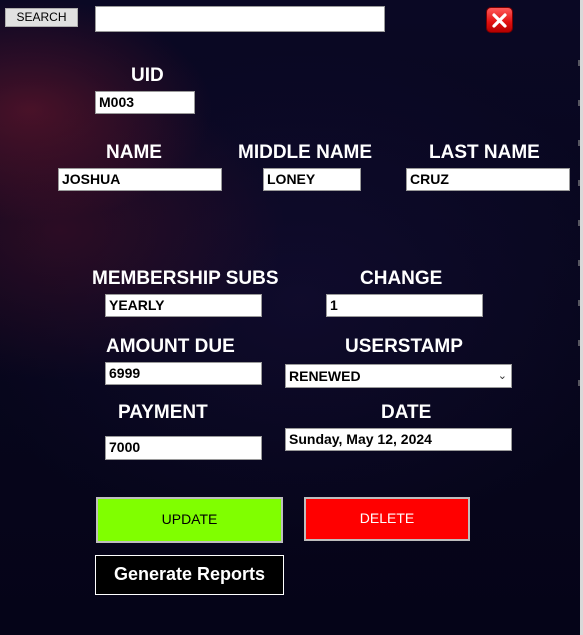 This screenshot has height=635, width=583. What do you see at coordinates (305, 152) in the screenshot?
I see `middle-name-label: MIDDLE NAME` at bounding box center [305, 152].